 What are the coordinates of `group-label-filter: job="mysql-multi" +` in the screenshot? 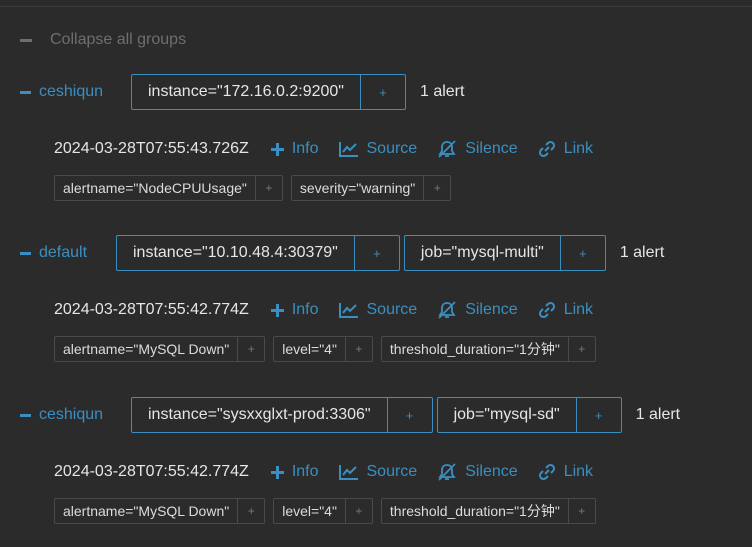 It's located at (504, 253).